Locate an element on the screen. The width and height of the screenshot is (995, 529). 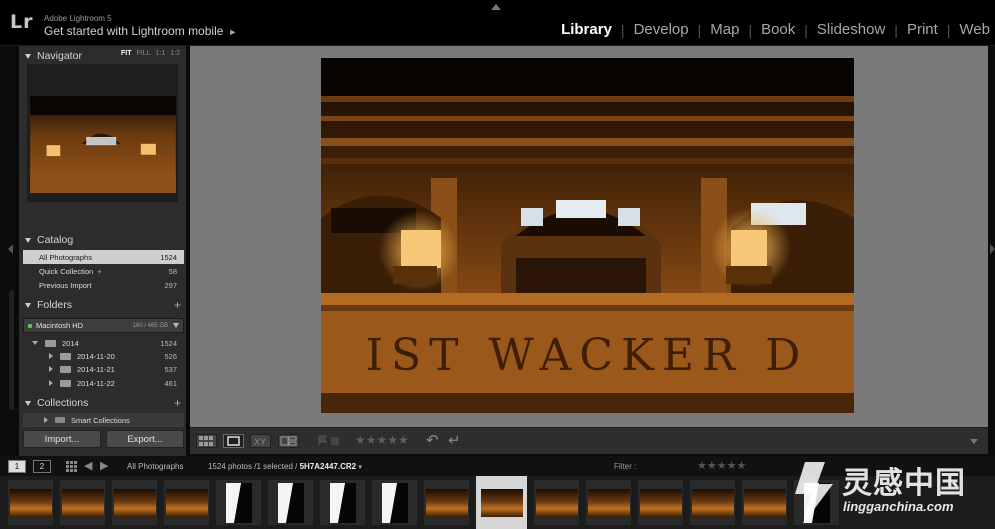
catalog-quick-collection: Quick Collection + 58 is located at coordinates (103, 271).